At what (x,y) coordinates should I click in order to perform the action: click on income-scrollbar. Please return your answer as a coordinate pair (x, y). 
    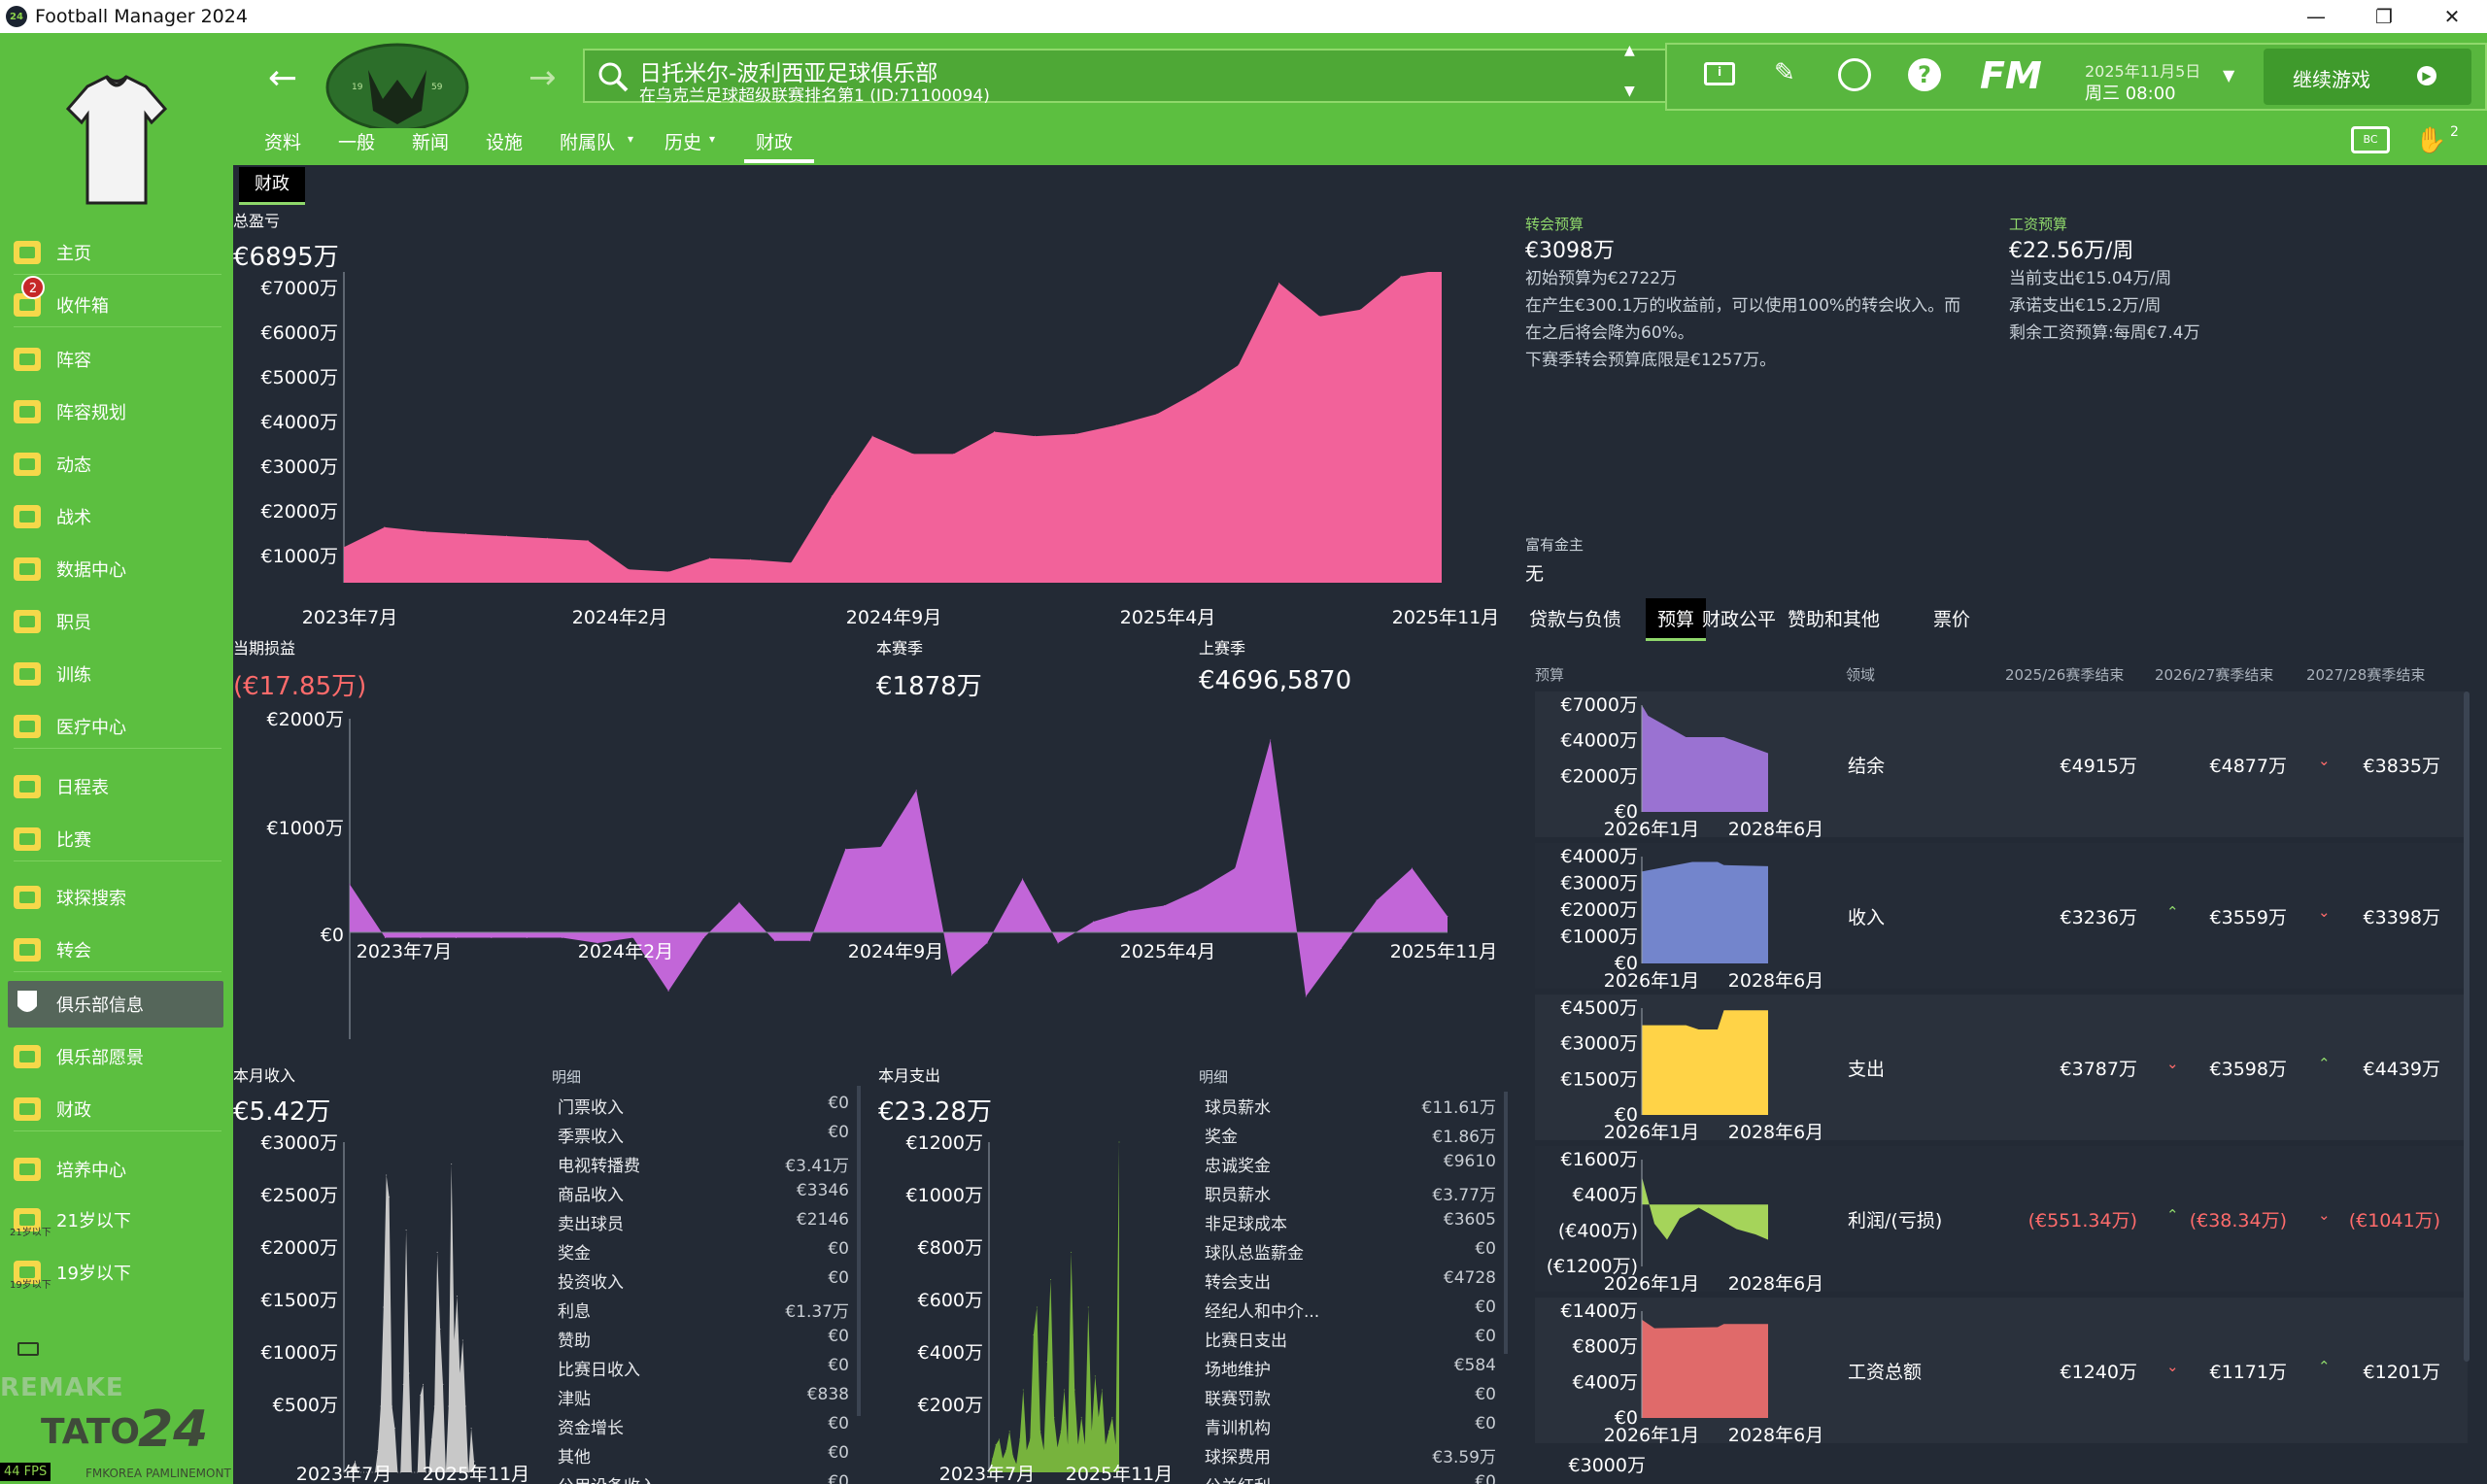
    Looking at the image, I should click on (859, 1251).